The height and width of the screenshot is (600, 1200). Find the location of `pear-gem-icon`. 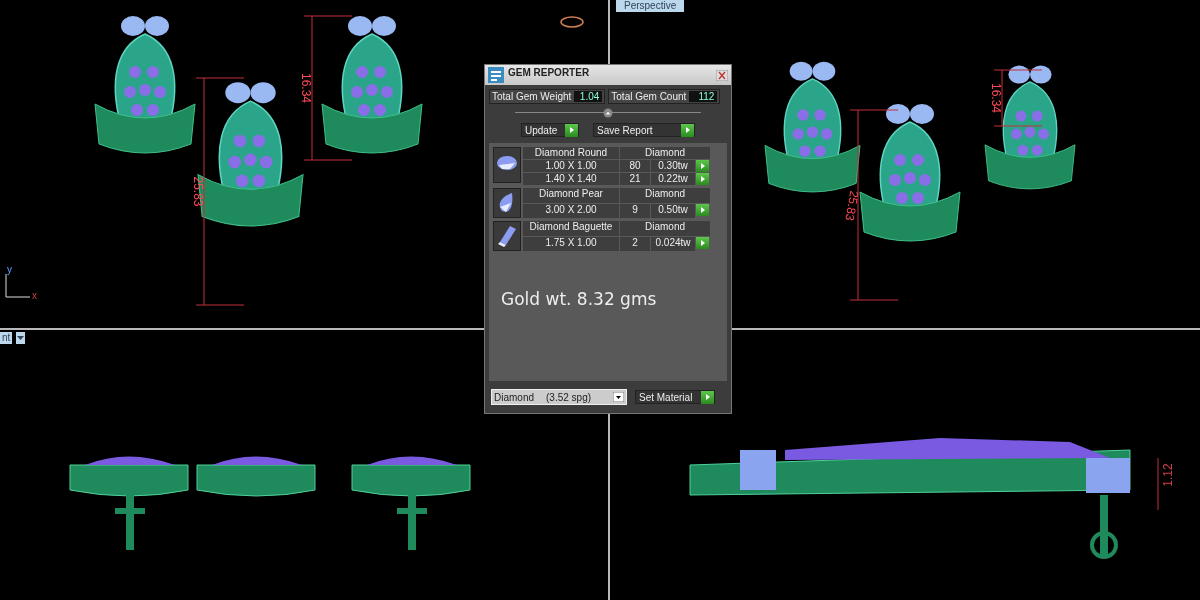

pear-gem-icon is located at coordinates (507, 203).